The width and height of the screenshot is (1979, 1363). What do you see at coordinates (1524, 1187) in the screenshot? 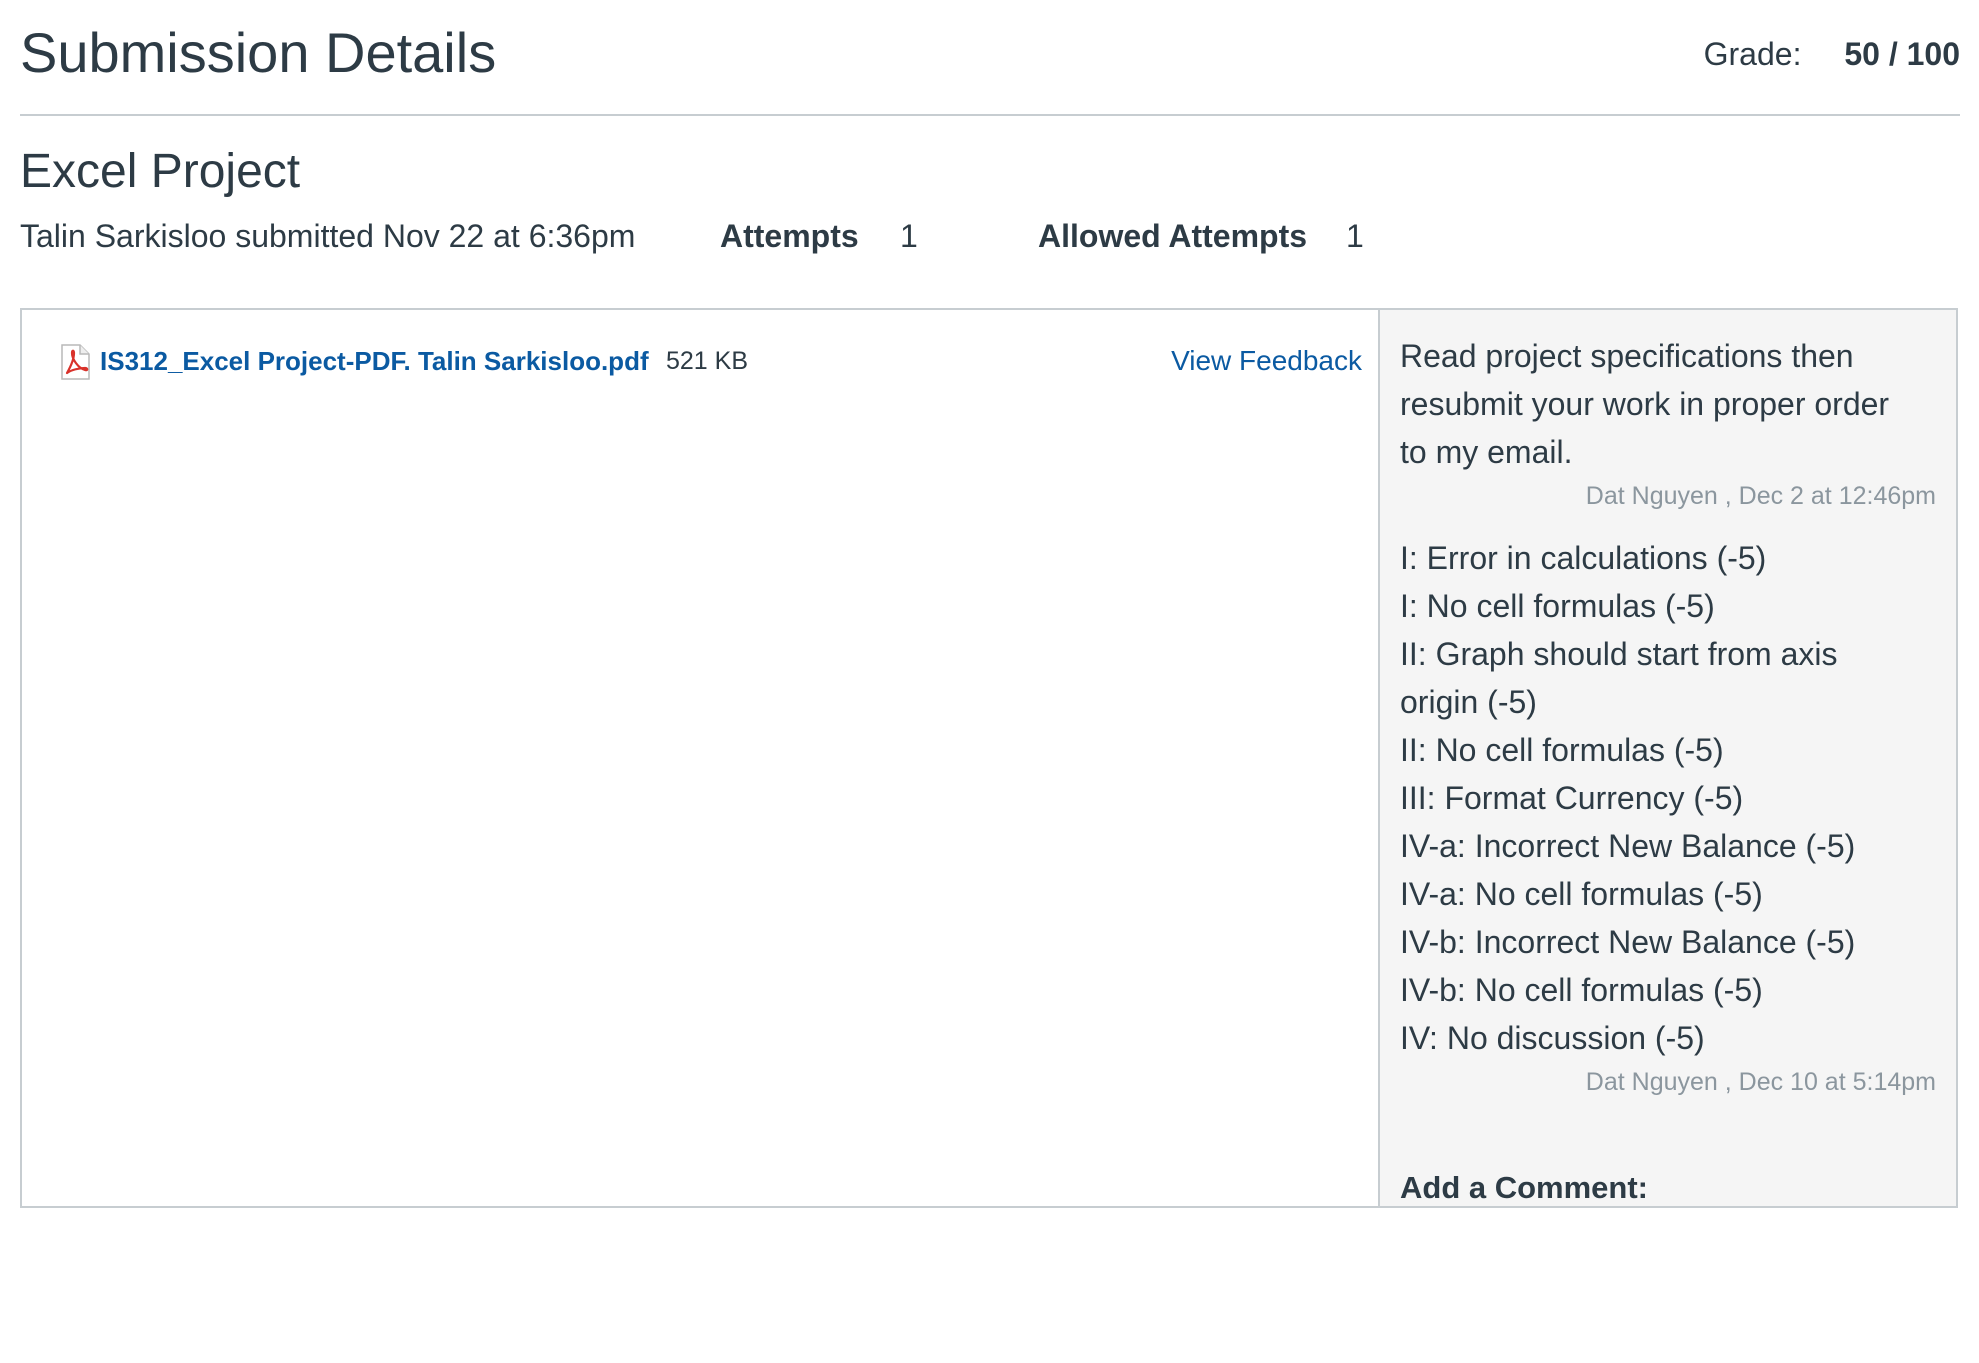
I see `add-comment-label: Add a Comment:` at bounding box center [1524, 1187].